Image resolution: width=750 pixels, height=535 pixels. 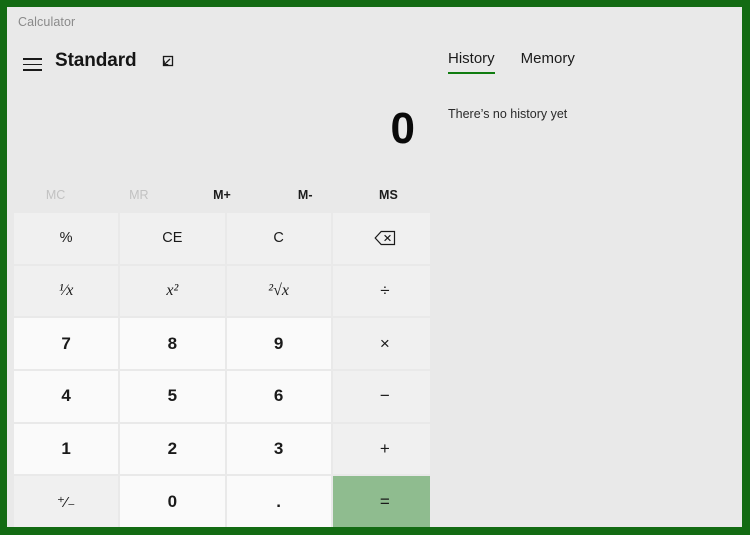 I want to click on key-digit-3: 3, so click(x=278, y=449).